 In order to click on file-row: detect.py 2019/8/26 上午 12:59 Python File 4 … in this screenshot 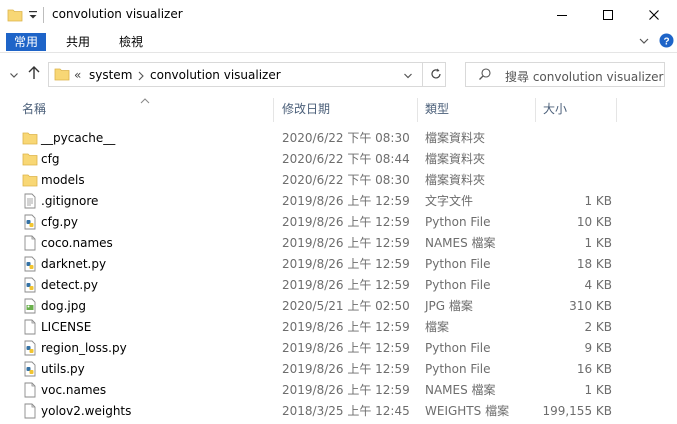, I will do `click(318, 285)`.